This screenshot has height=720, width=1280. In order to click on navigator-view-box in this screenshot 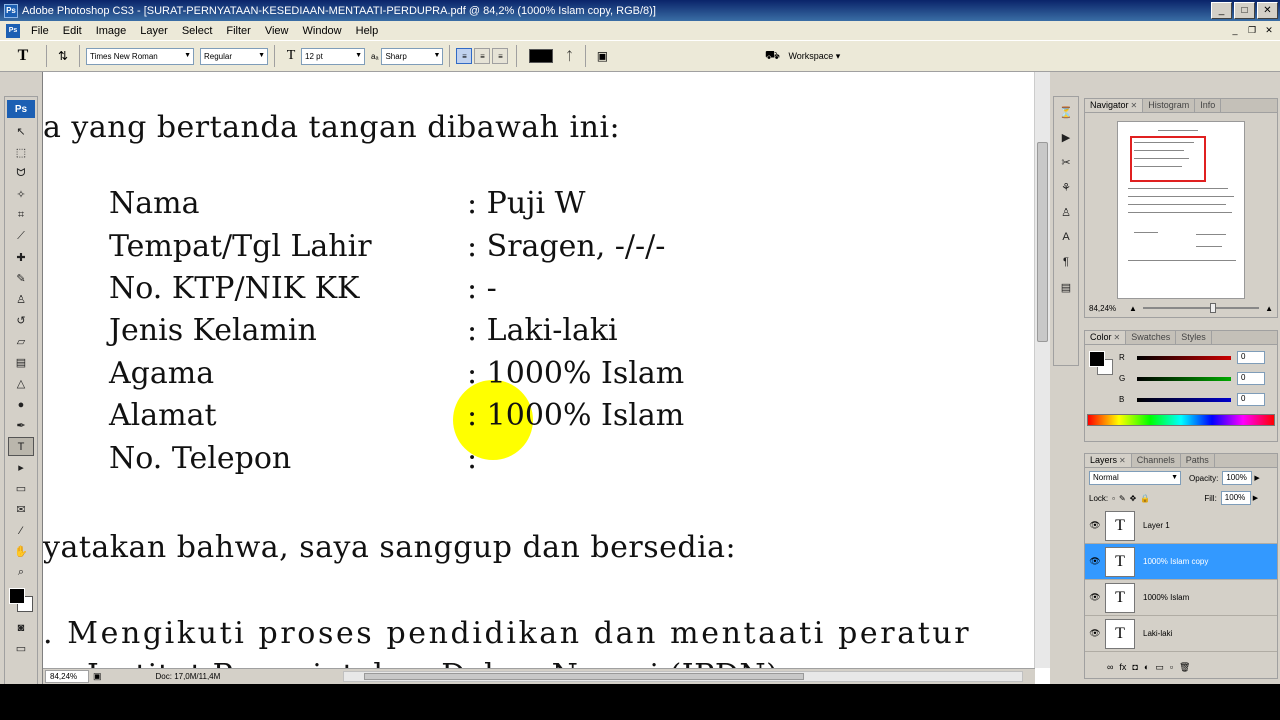, I will do `click(1168, 159)`.